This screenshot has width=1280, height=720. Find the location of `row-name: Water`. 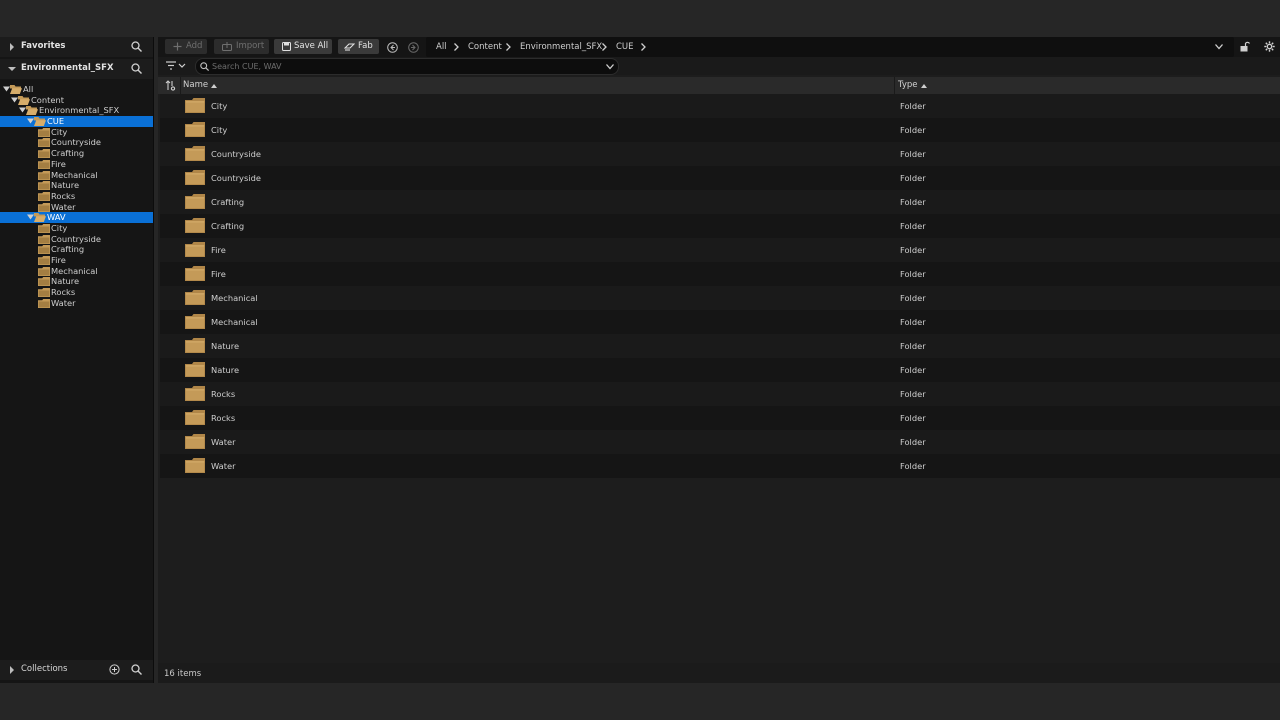

row-name: Water is located at coordinates (223, 466).